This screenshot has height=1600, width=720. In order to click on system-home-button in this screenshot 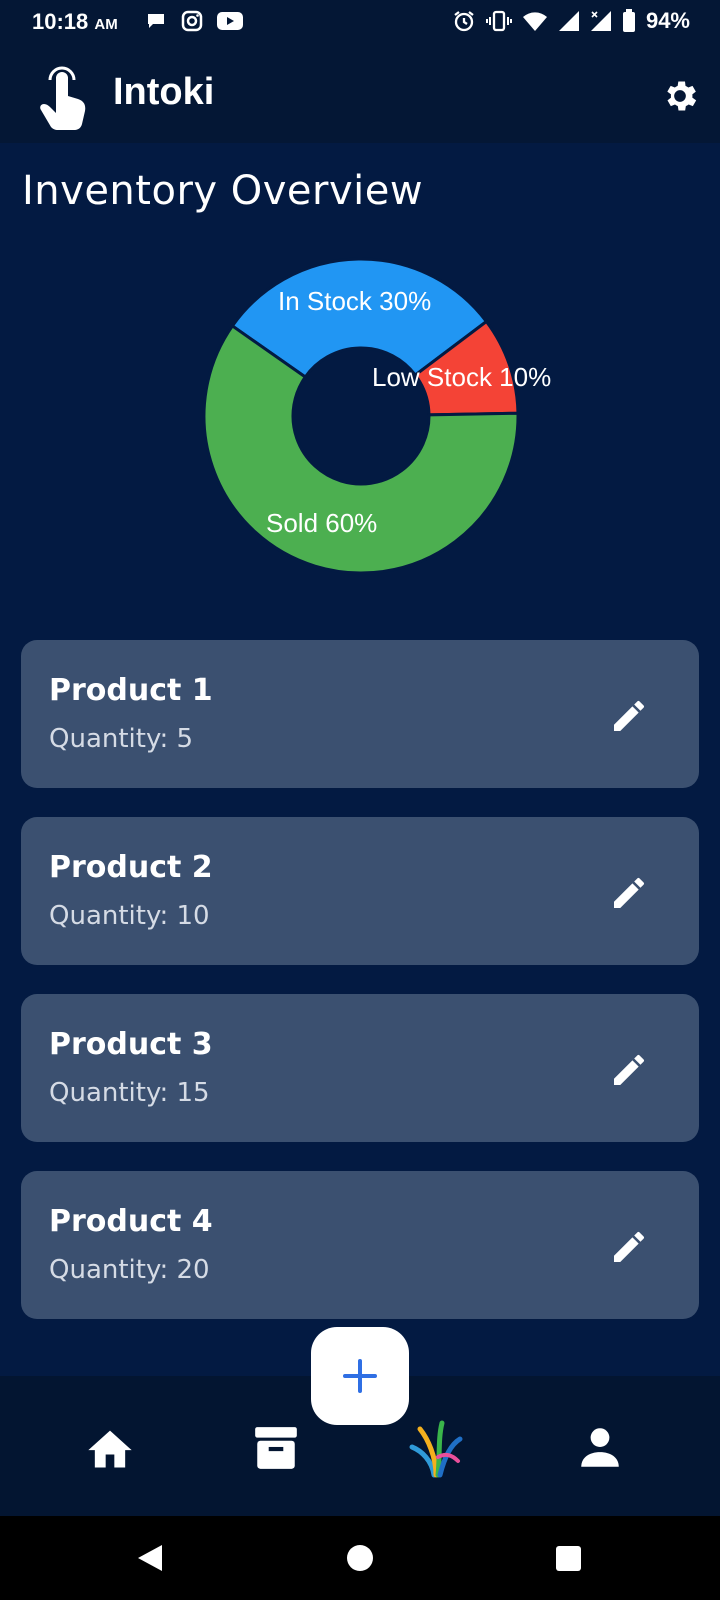, I will do `click(360, 1558)`.